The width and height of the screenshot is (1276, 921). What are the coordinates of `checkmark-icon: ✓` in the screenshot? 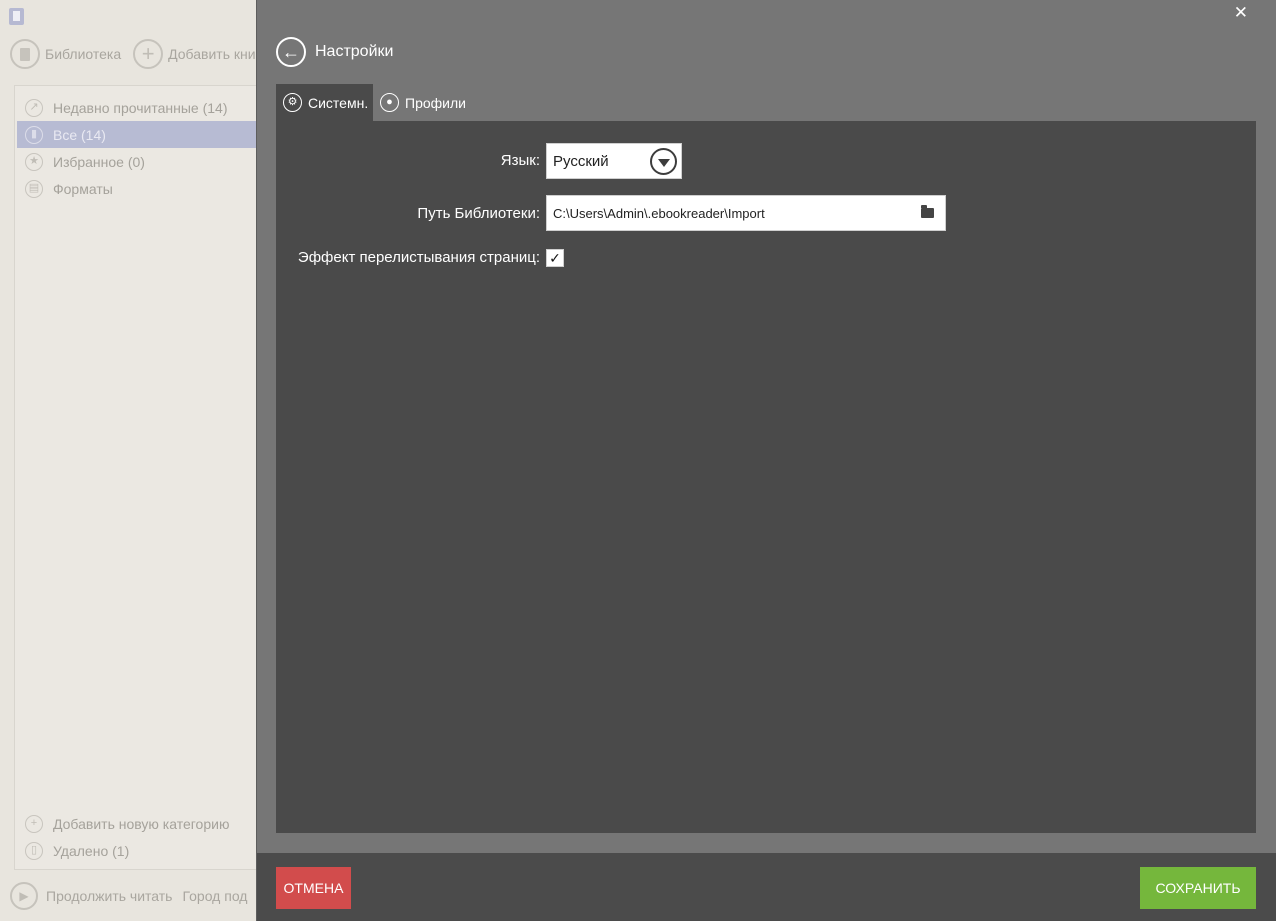 It's located at (555, 257).